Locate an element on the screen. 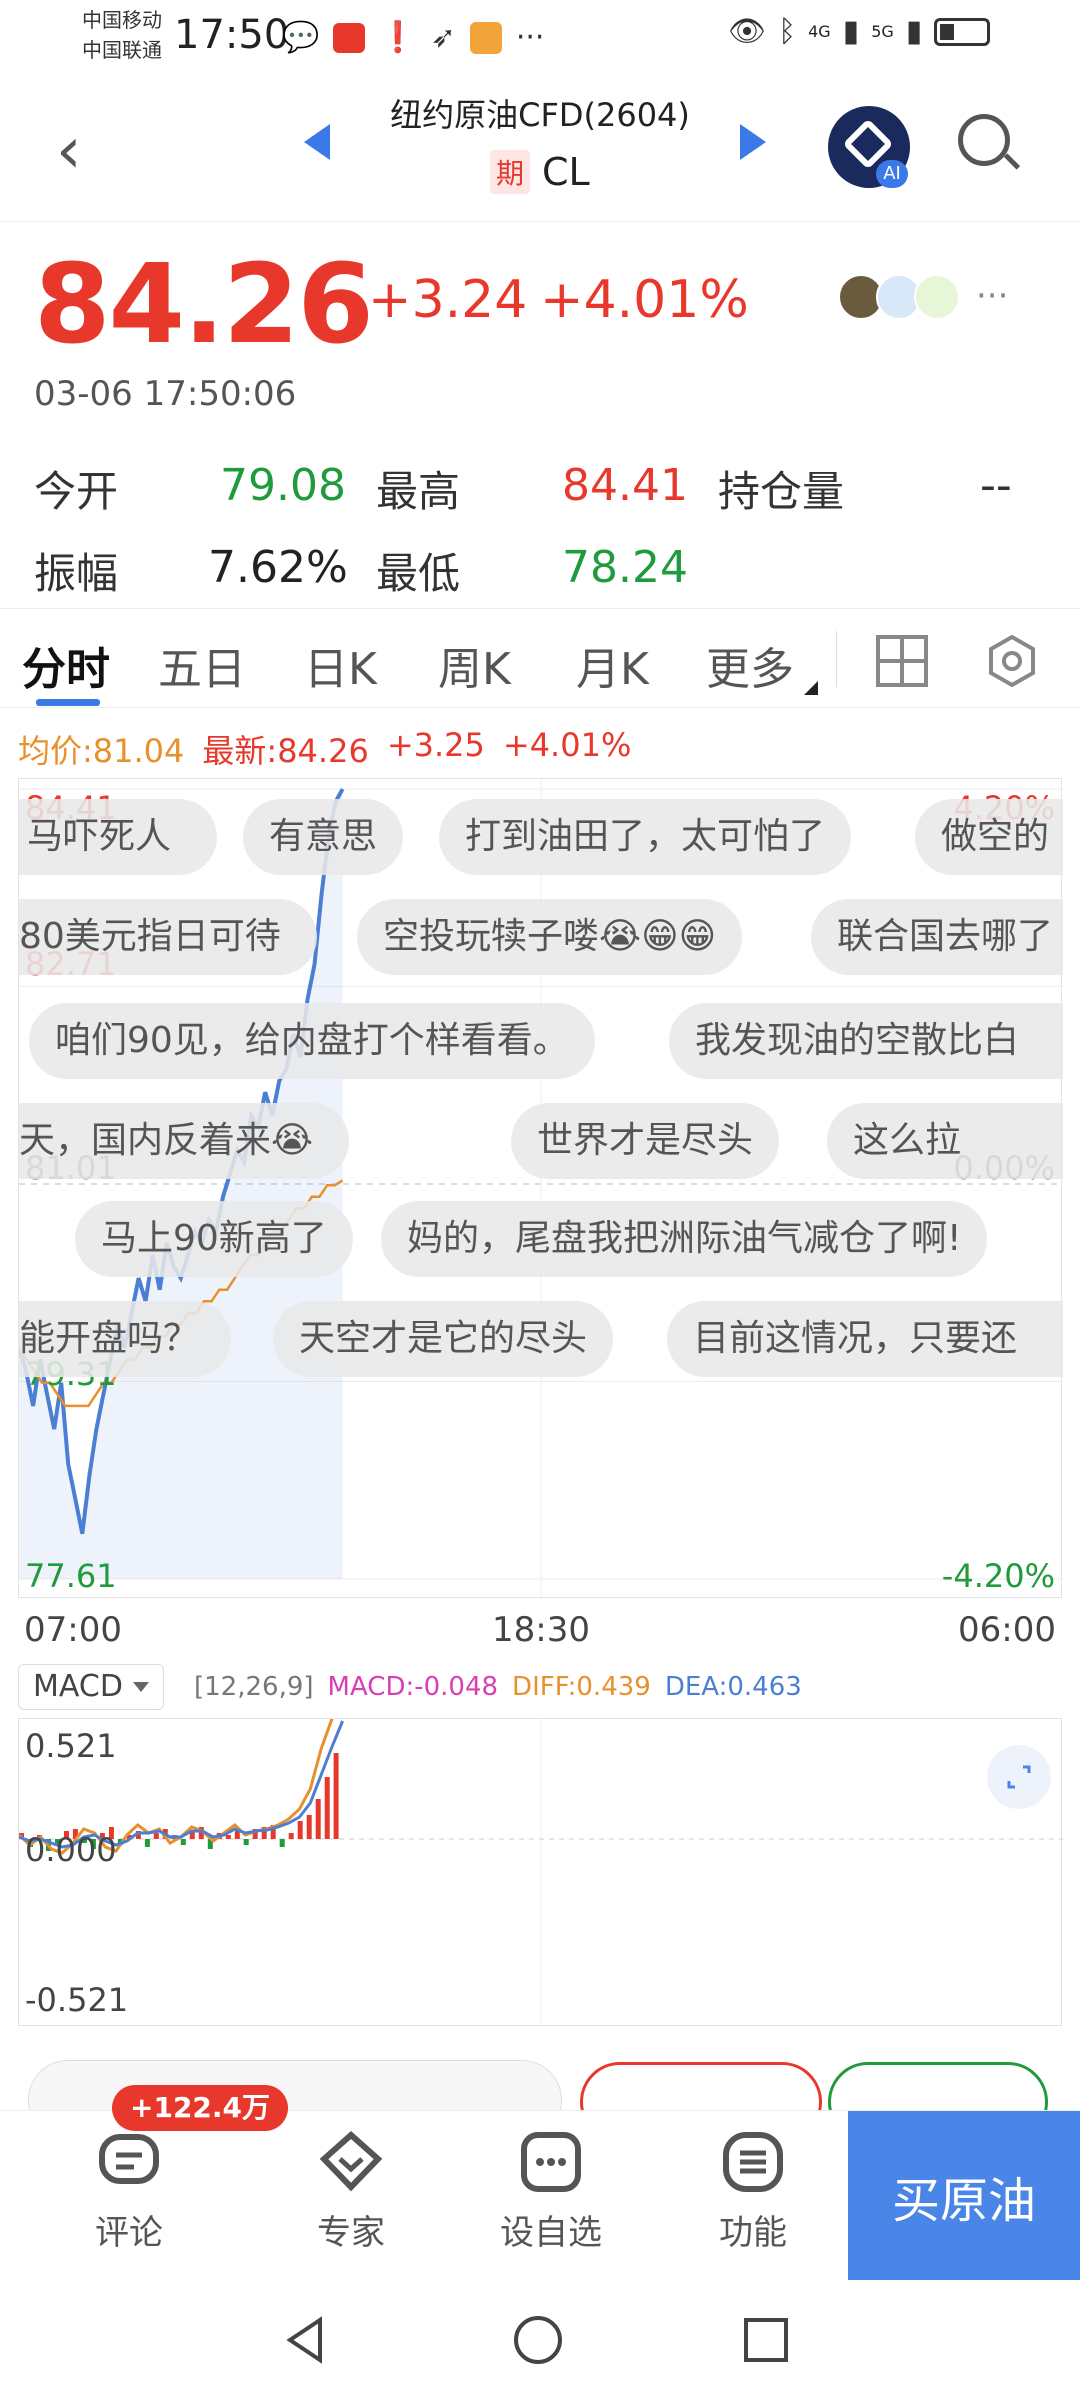 Image resolution: width=1080 pixels, height=2400 pixels. nav-home-icon is located at coordinates (538, 2340).